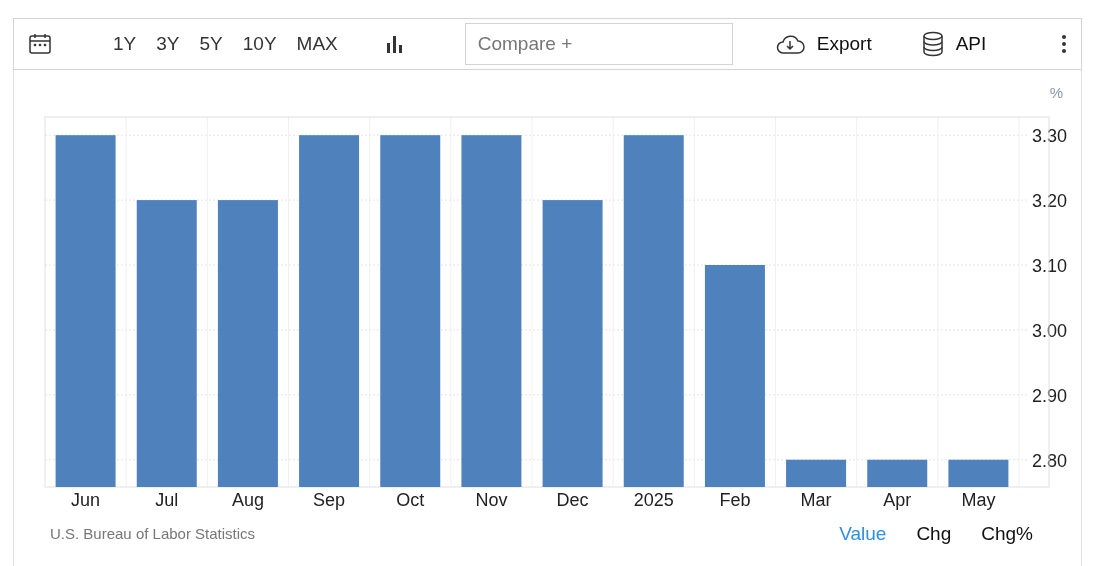 This screenshot has width=1095, height=566. I want to click on bar-chart-icon, so click(394, 44).